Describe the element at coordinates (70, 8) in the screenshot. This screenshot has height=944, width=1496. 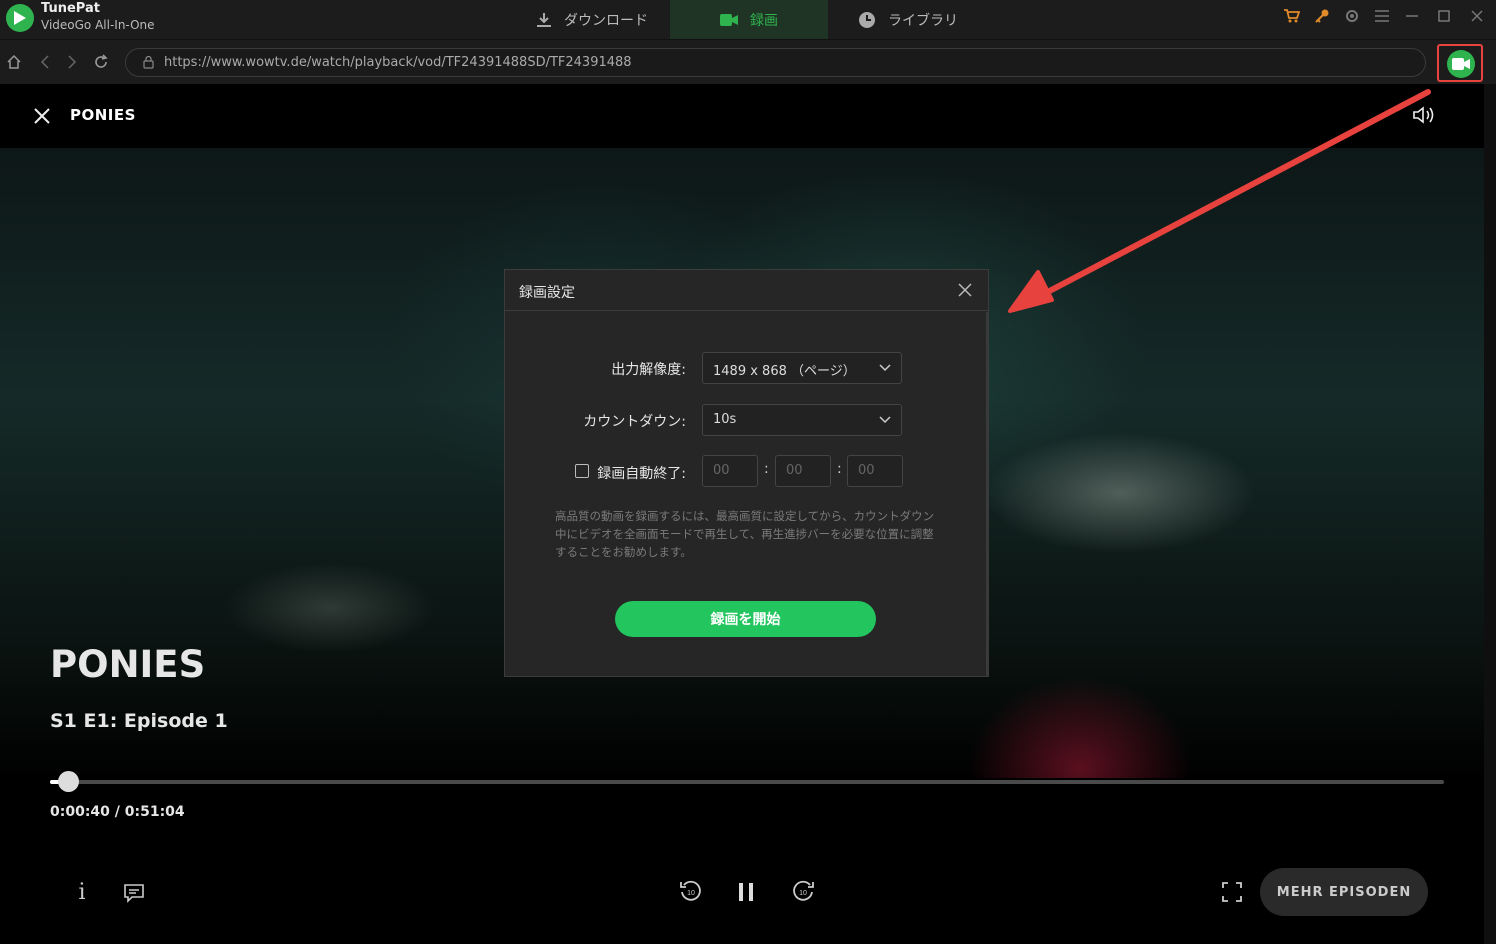
I see `app-name: TunePat` at that location.